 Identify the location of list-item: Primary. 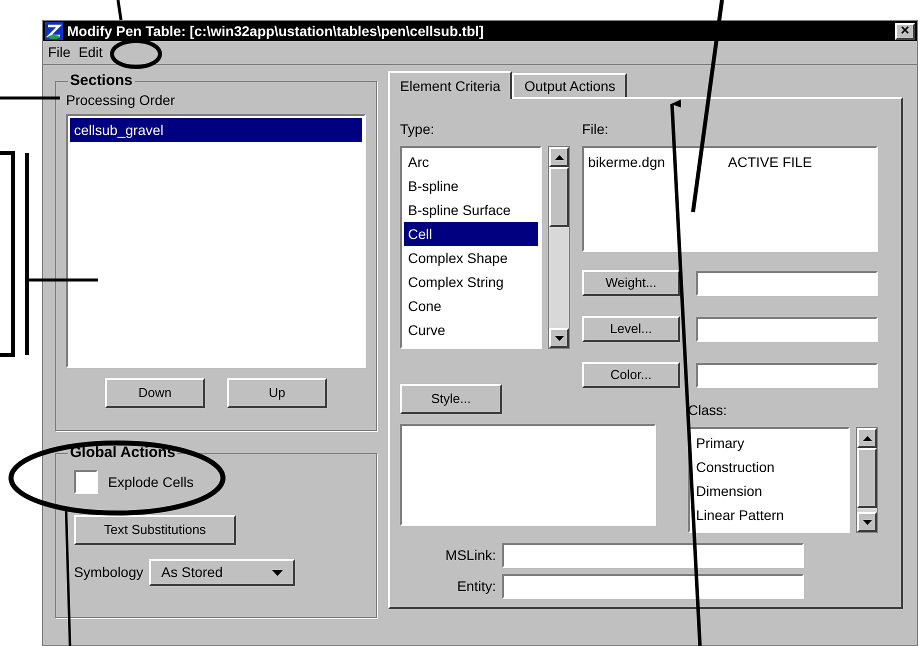
(769, 443).